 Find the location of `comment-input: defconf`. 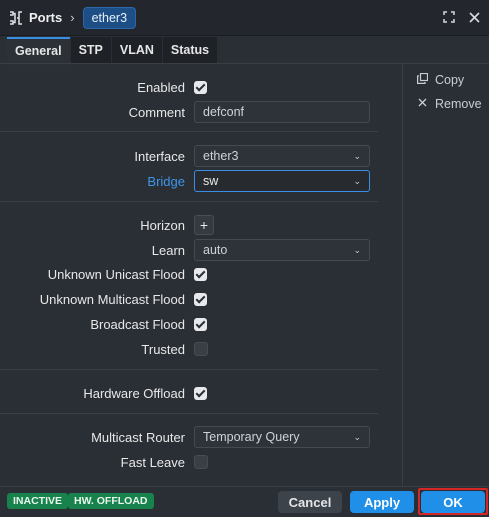

comment-input: defconf is located at coordinates (282, 112).